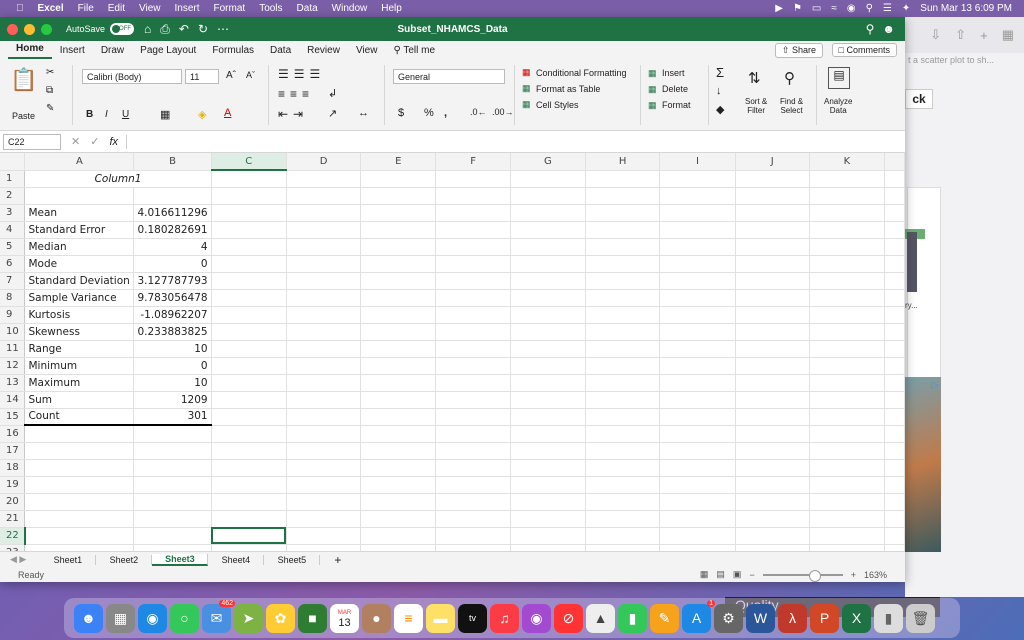  What do you see at coordinates (13, 162) in the screenshot?
I see `select-all-corner` at bounding box center [13, 162].